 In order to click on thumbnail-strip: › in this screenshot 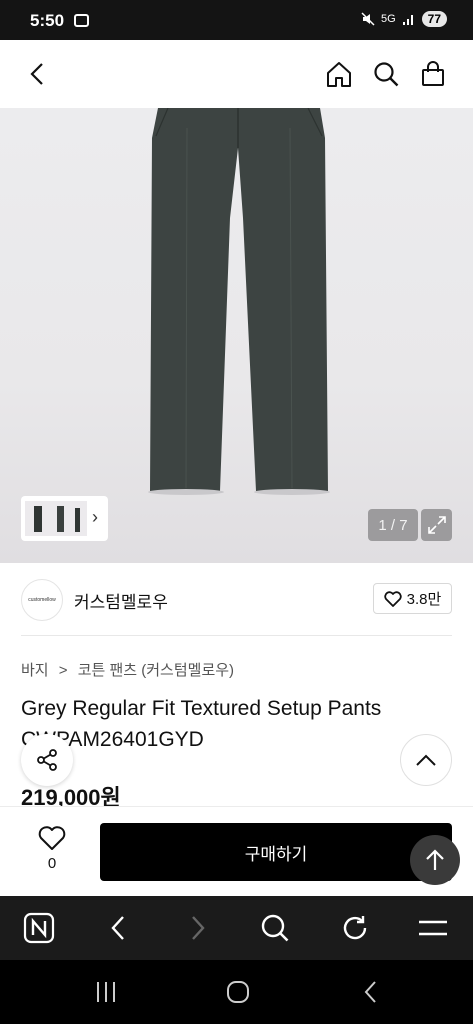, I will do `click(64, 518)`.